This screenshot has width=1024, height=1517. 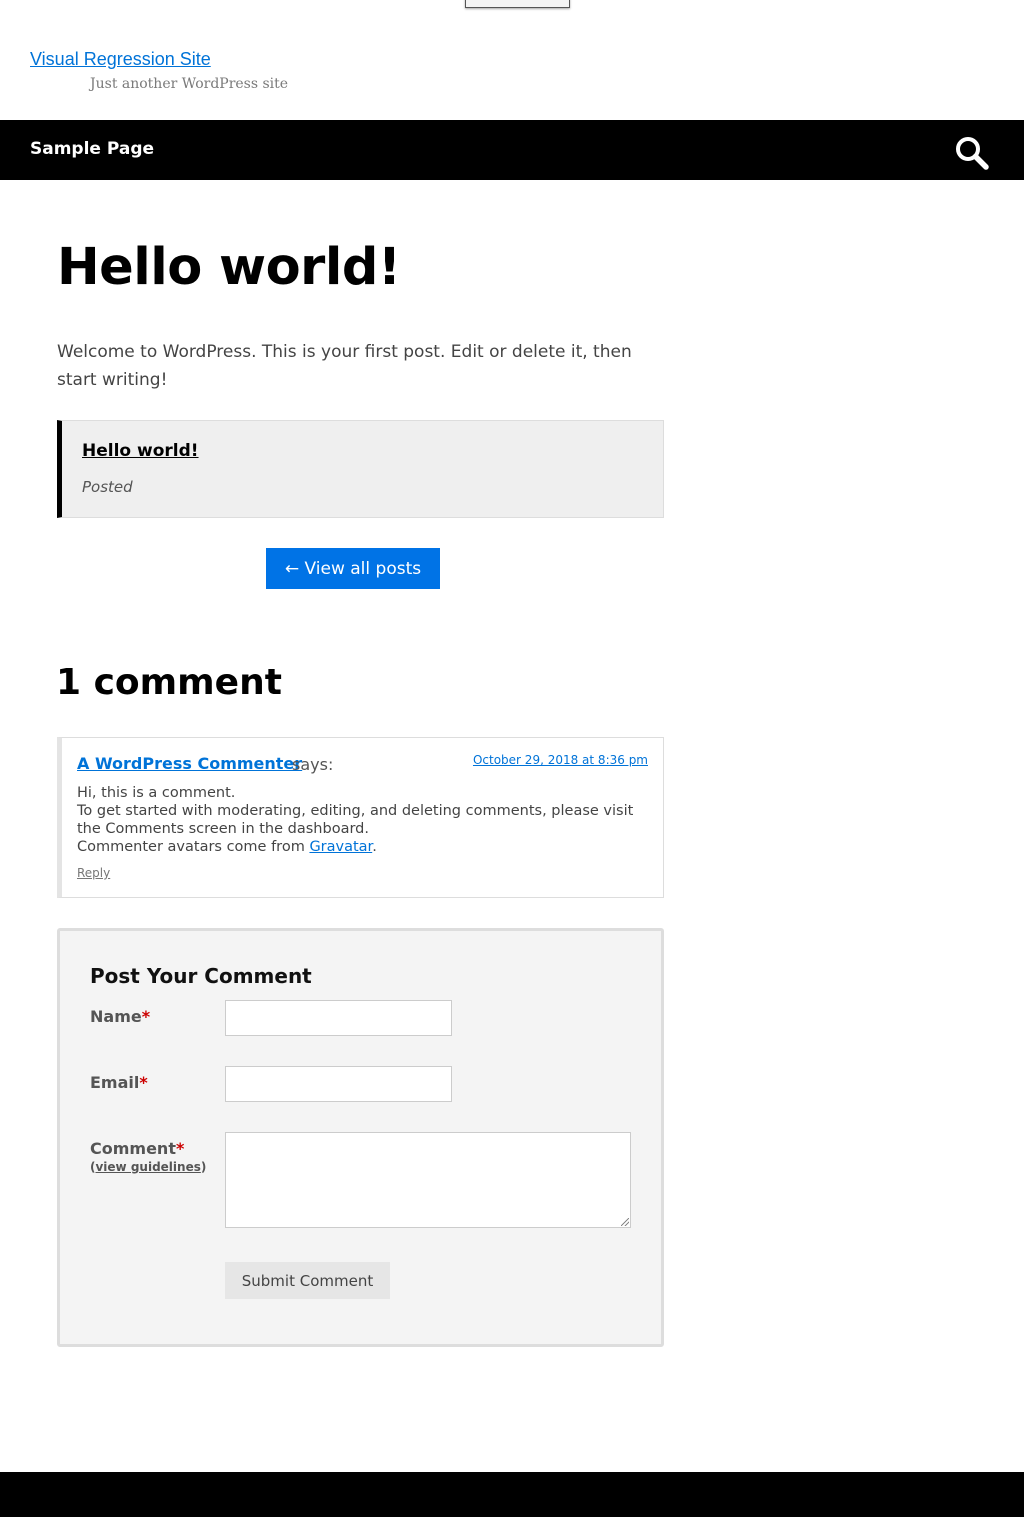 I want to click on name-label-text: Name, so click(x=116, y=1016).